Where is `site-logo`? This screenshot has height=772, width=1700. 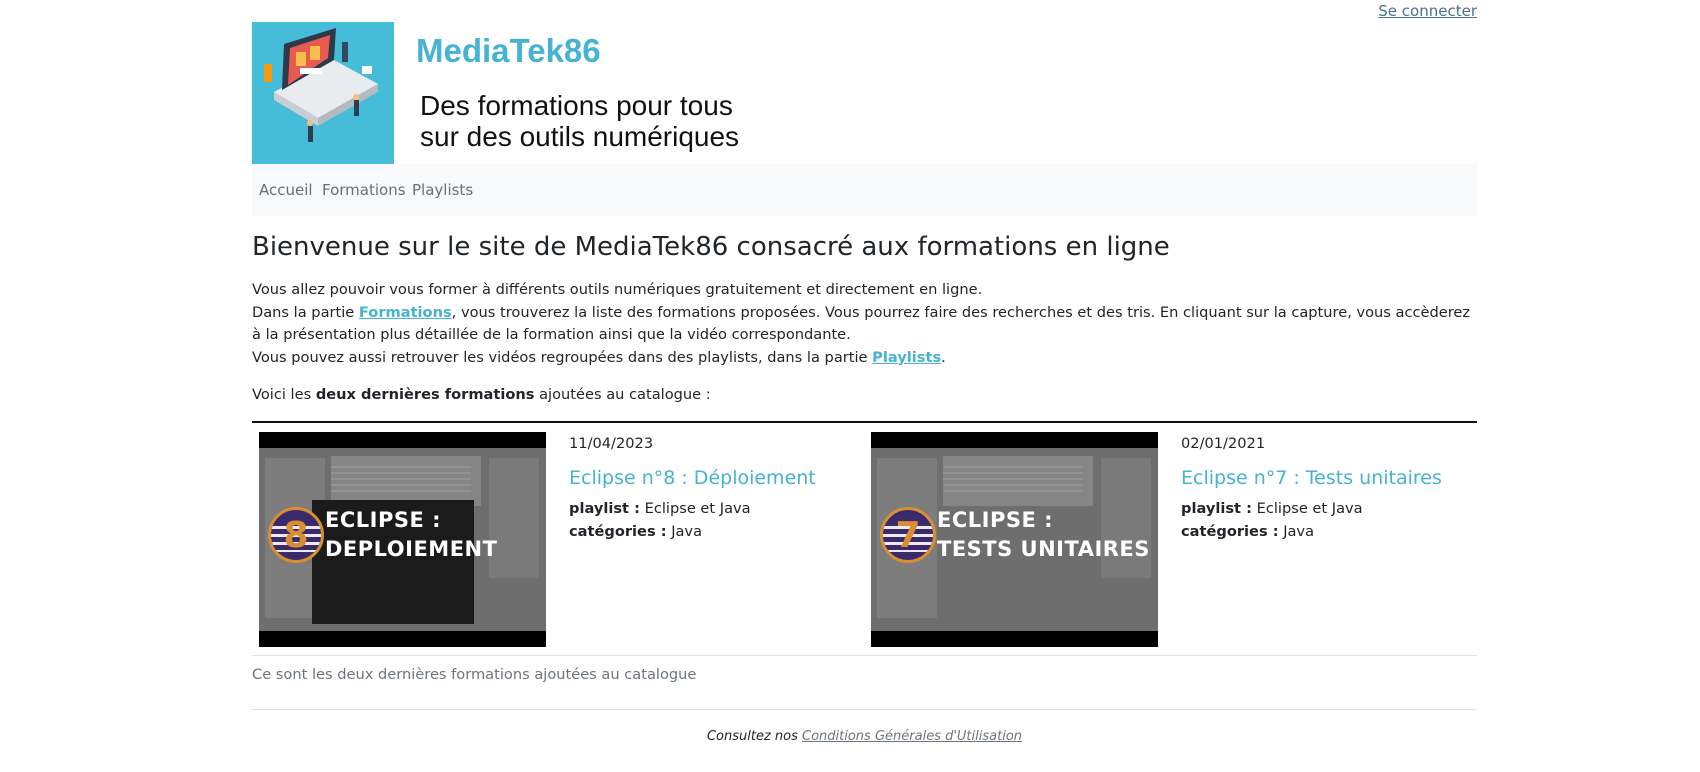 site-logo is located at coordinates (323, 93).